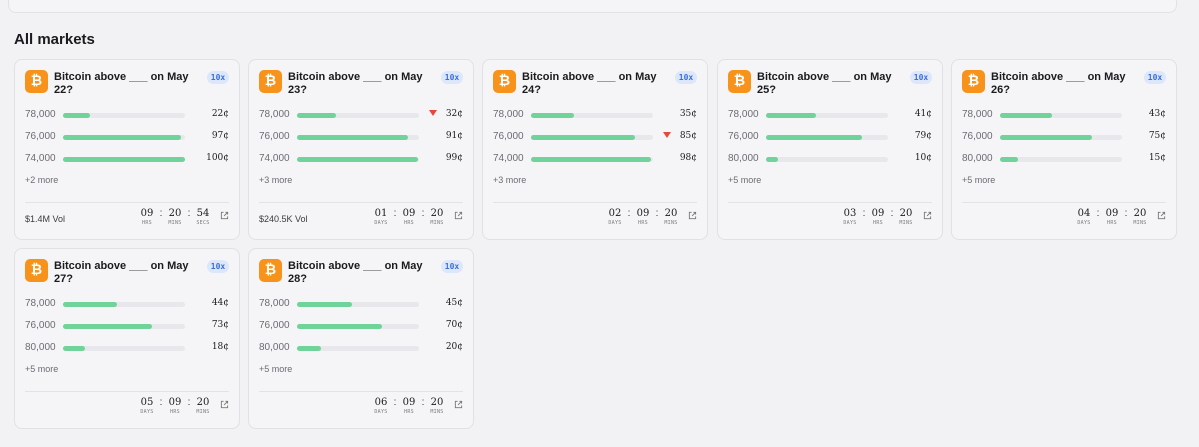 This screenshot has width=1199, height=447. I want to click on card-header: ₿ Bitcoin above ___ on May 28? 10x, so click(361, 274).